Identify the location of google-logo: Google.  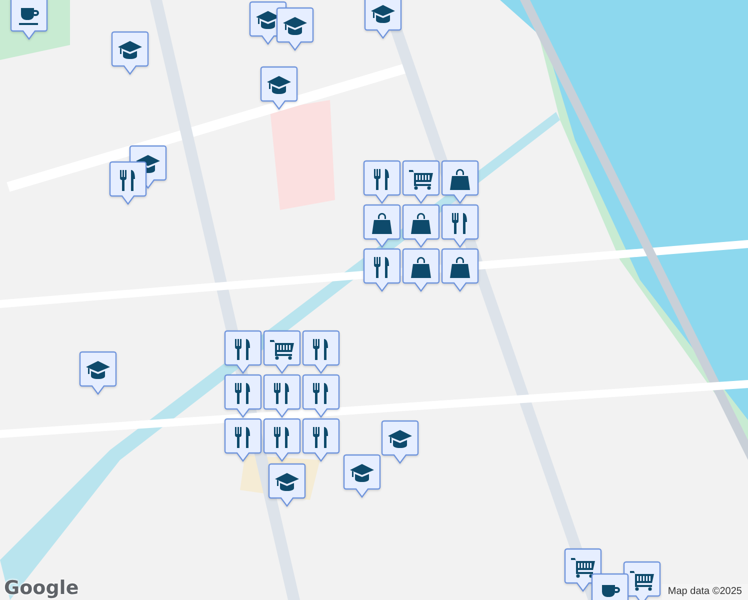
(41, 588).